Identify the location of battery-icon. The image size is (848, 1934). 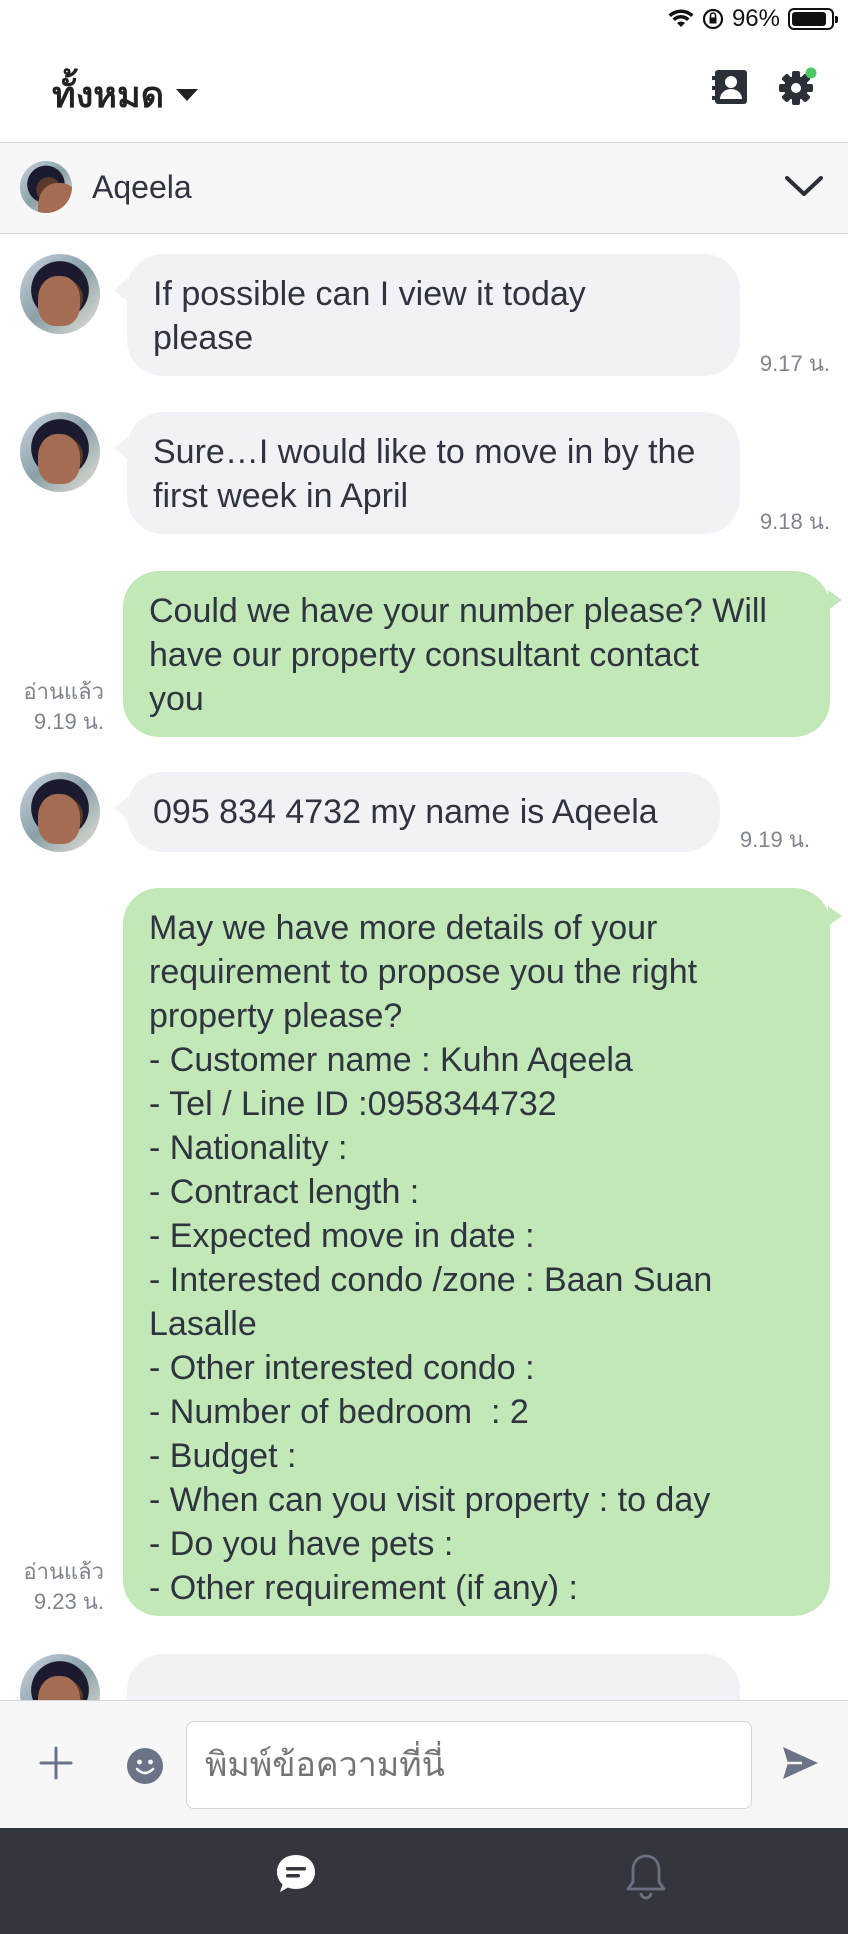
(813, 19).